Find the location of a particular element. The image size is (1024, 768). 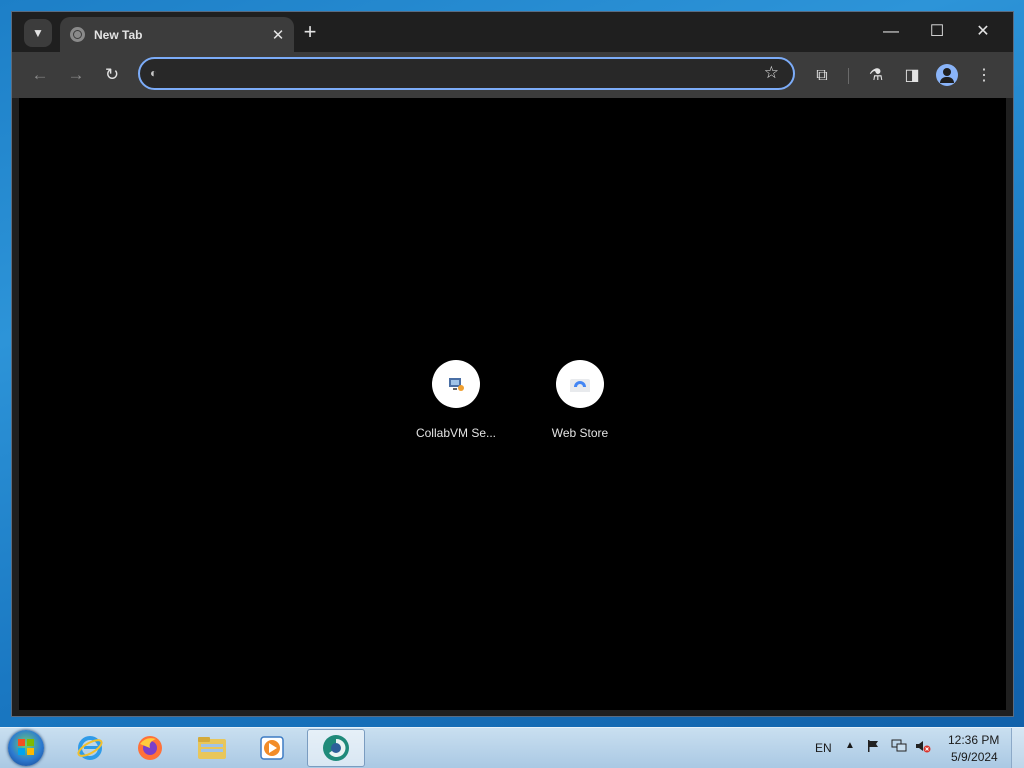

clock-time: 12:36 PM is located at coordinates (973, 740).